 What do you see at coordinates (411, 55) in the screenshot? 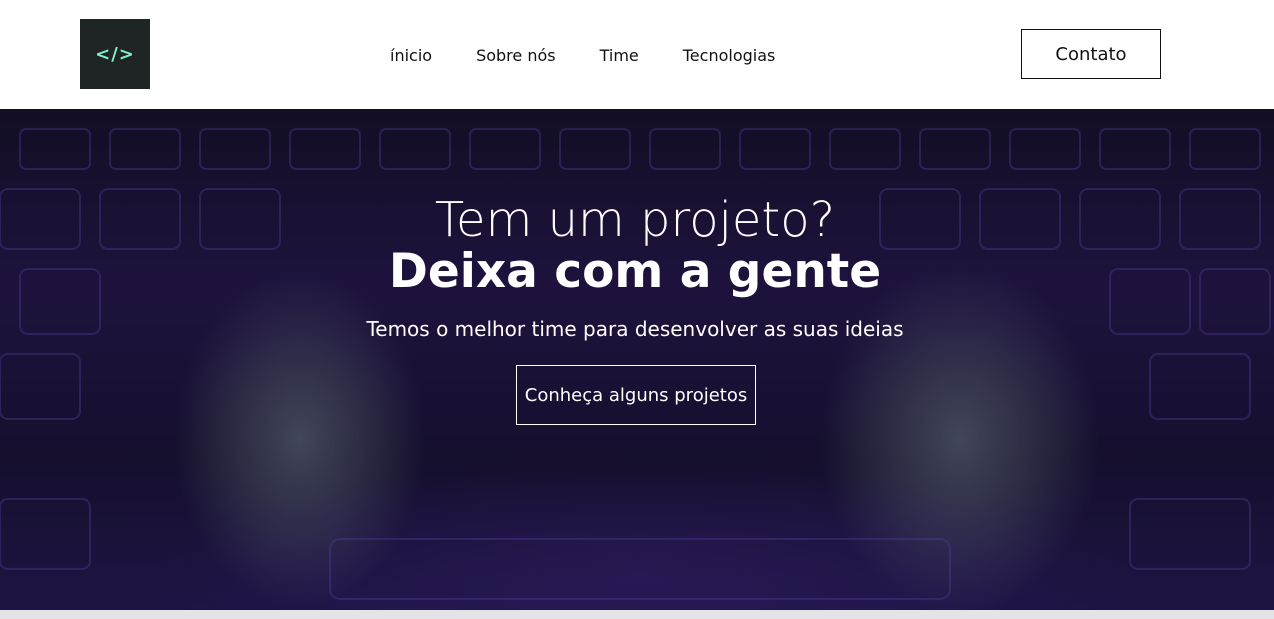
I see `nav-item-inicio: ínicio` at bounding box center [411, 55].